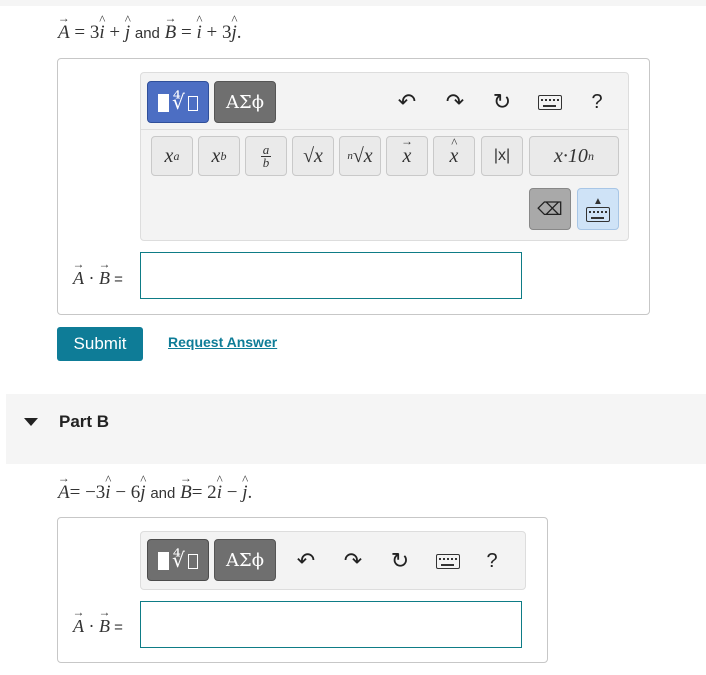  I want to click on part-b-math-toolbar: ∜ ΑΣϕ ↶ ↷ ↻ ?, so click(333, 560).